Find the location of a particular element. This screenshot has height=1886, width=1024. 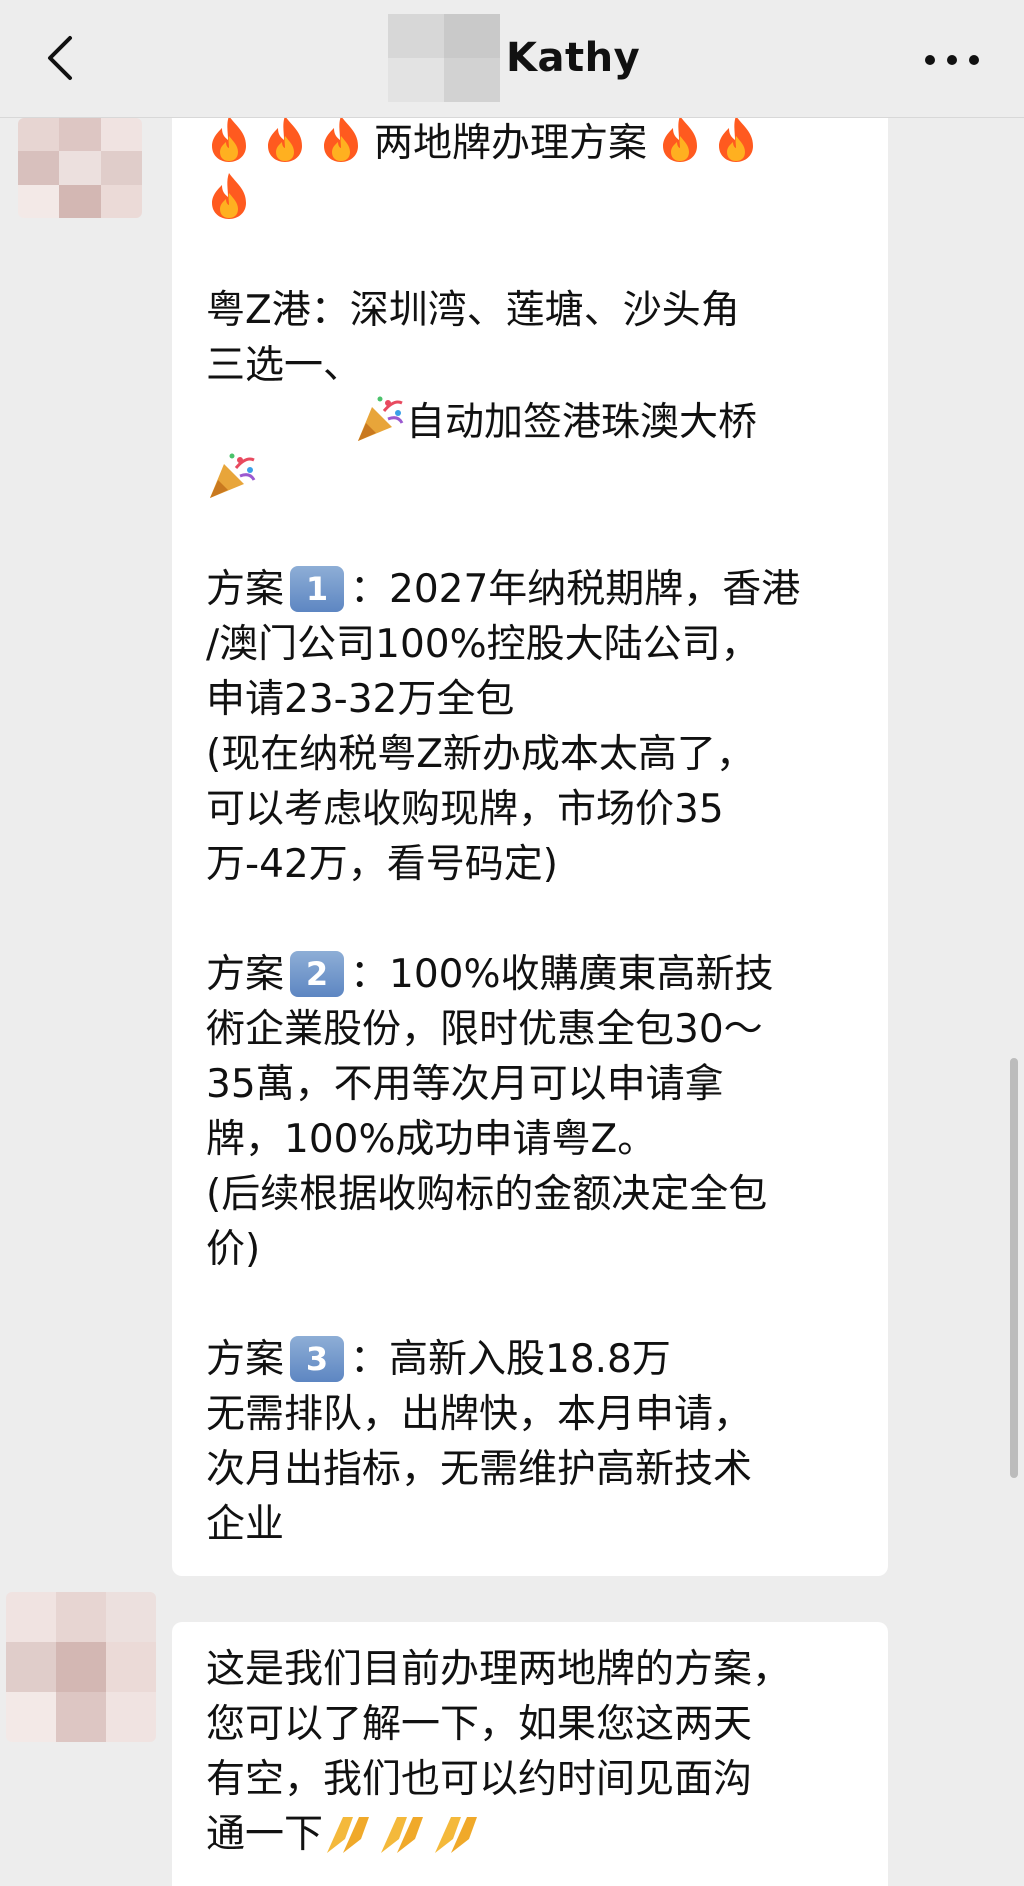

more-button is located at coordinates (952, 60).